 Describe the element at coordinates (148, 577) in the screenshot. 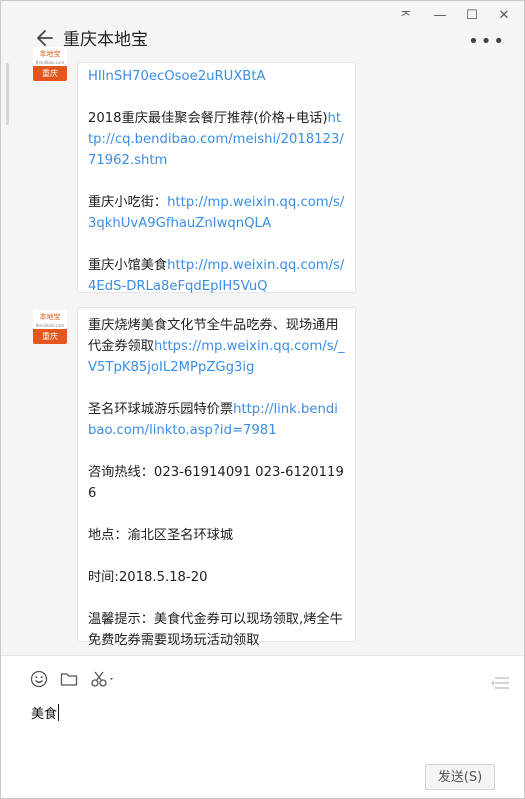

I see `message-text: 时间:2018.5.18-20` at that location.